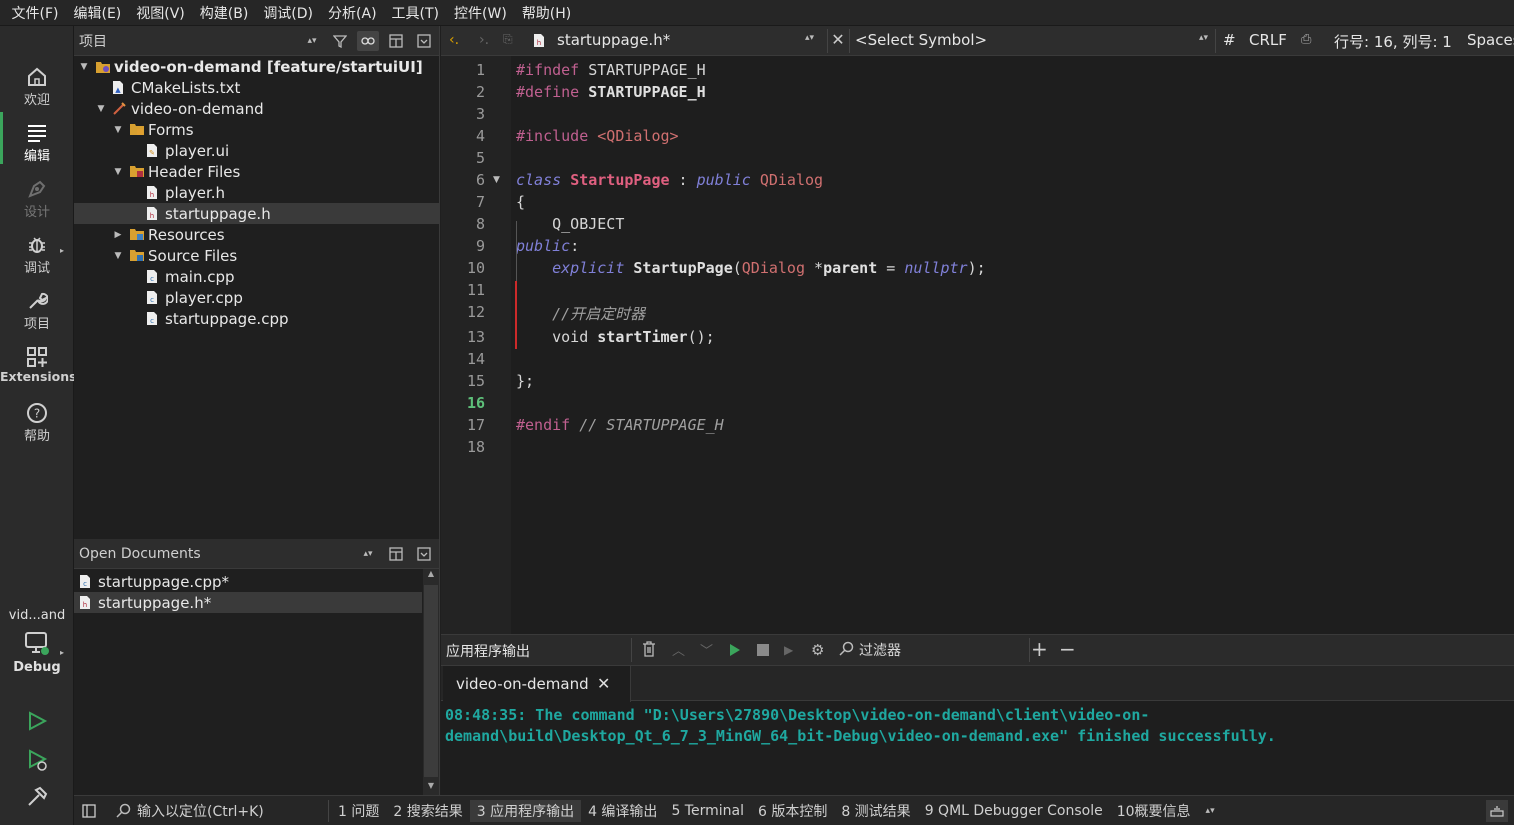 This screenshot has width=1514, height=825. What do you see at coordinates (340, 41) in the screenshot?
I see `filter-icon` at bounding box center [340, 41].